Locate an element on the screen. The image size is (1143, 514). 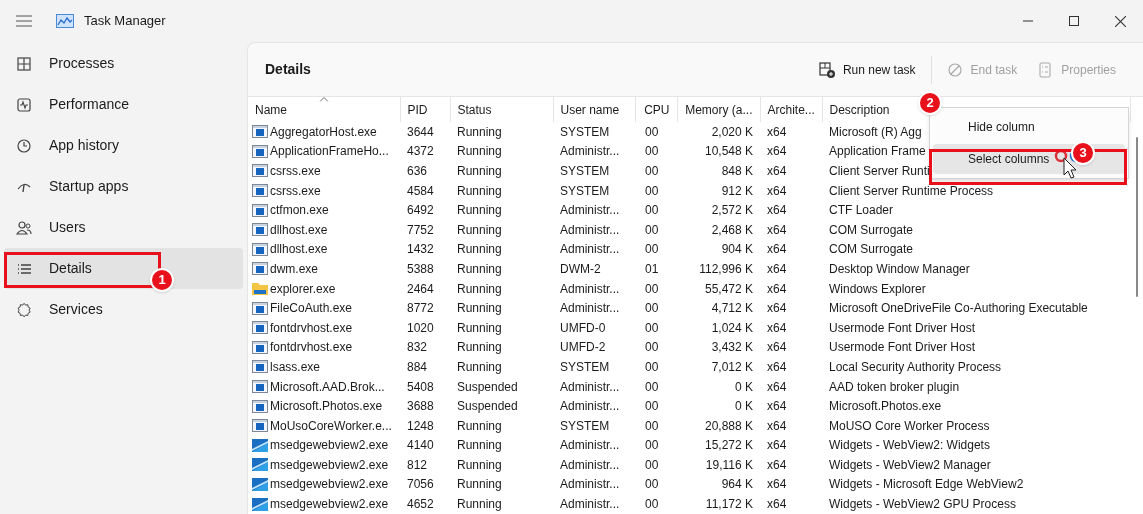
table-cell: 10,548 K is located at coordinates (728, 151).